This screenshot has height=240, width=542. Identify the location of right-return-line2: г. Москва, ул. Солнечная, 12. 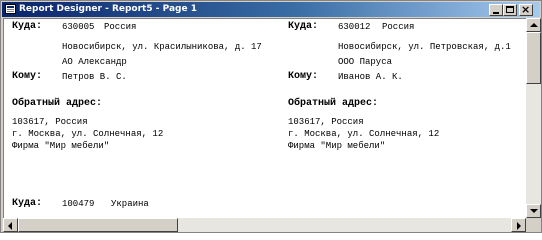
(364, 134).